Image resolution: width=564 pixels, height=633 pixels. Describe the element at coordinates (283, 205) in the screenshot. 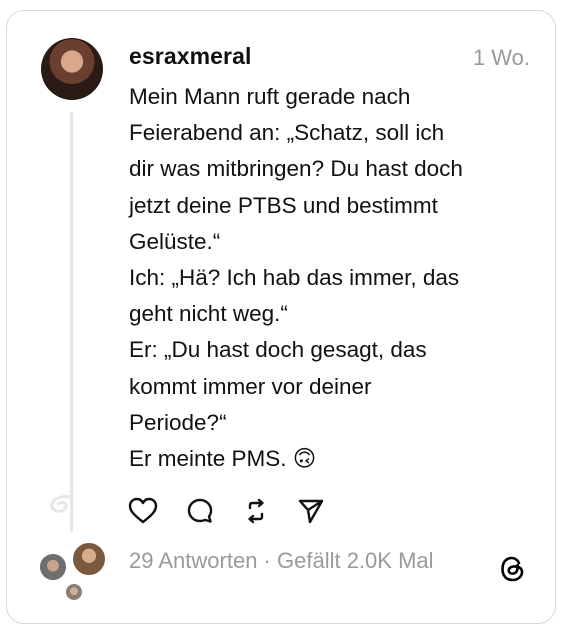

I see `post-line: jetzt deine PTBS und bestimmt` at that location.